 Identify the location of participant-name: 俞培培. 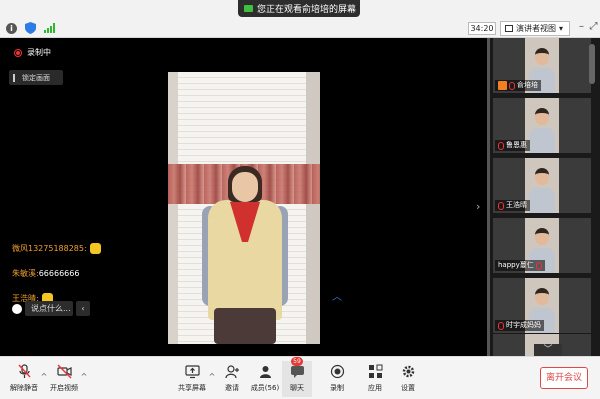
(527, 85).